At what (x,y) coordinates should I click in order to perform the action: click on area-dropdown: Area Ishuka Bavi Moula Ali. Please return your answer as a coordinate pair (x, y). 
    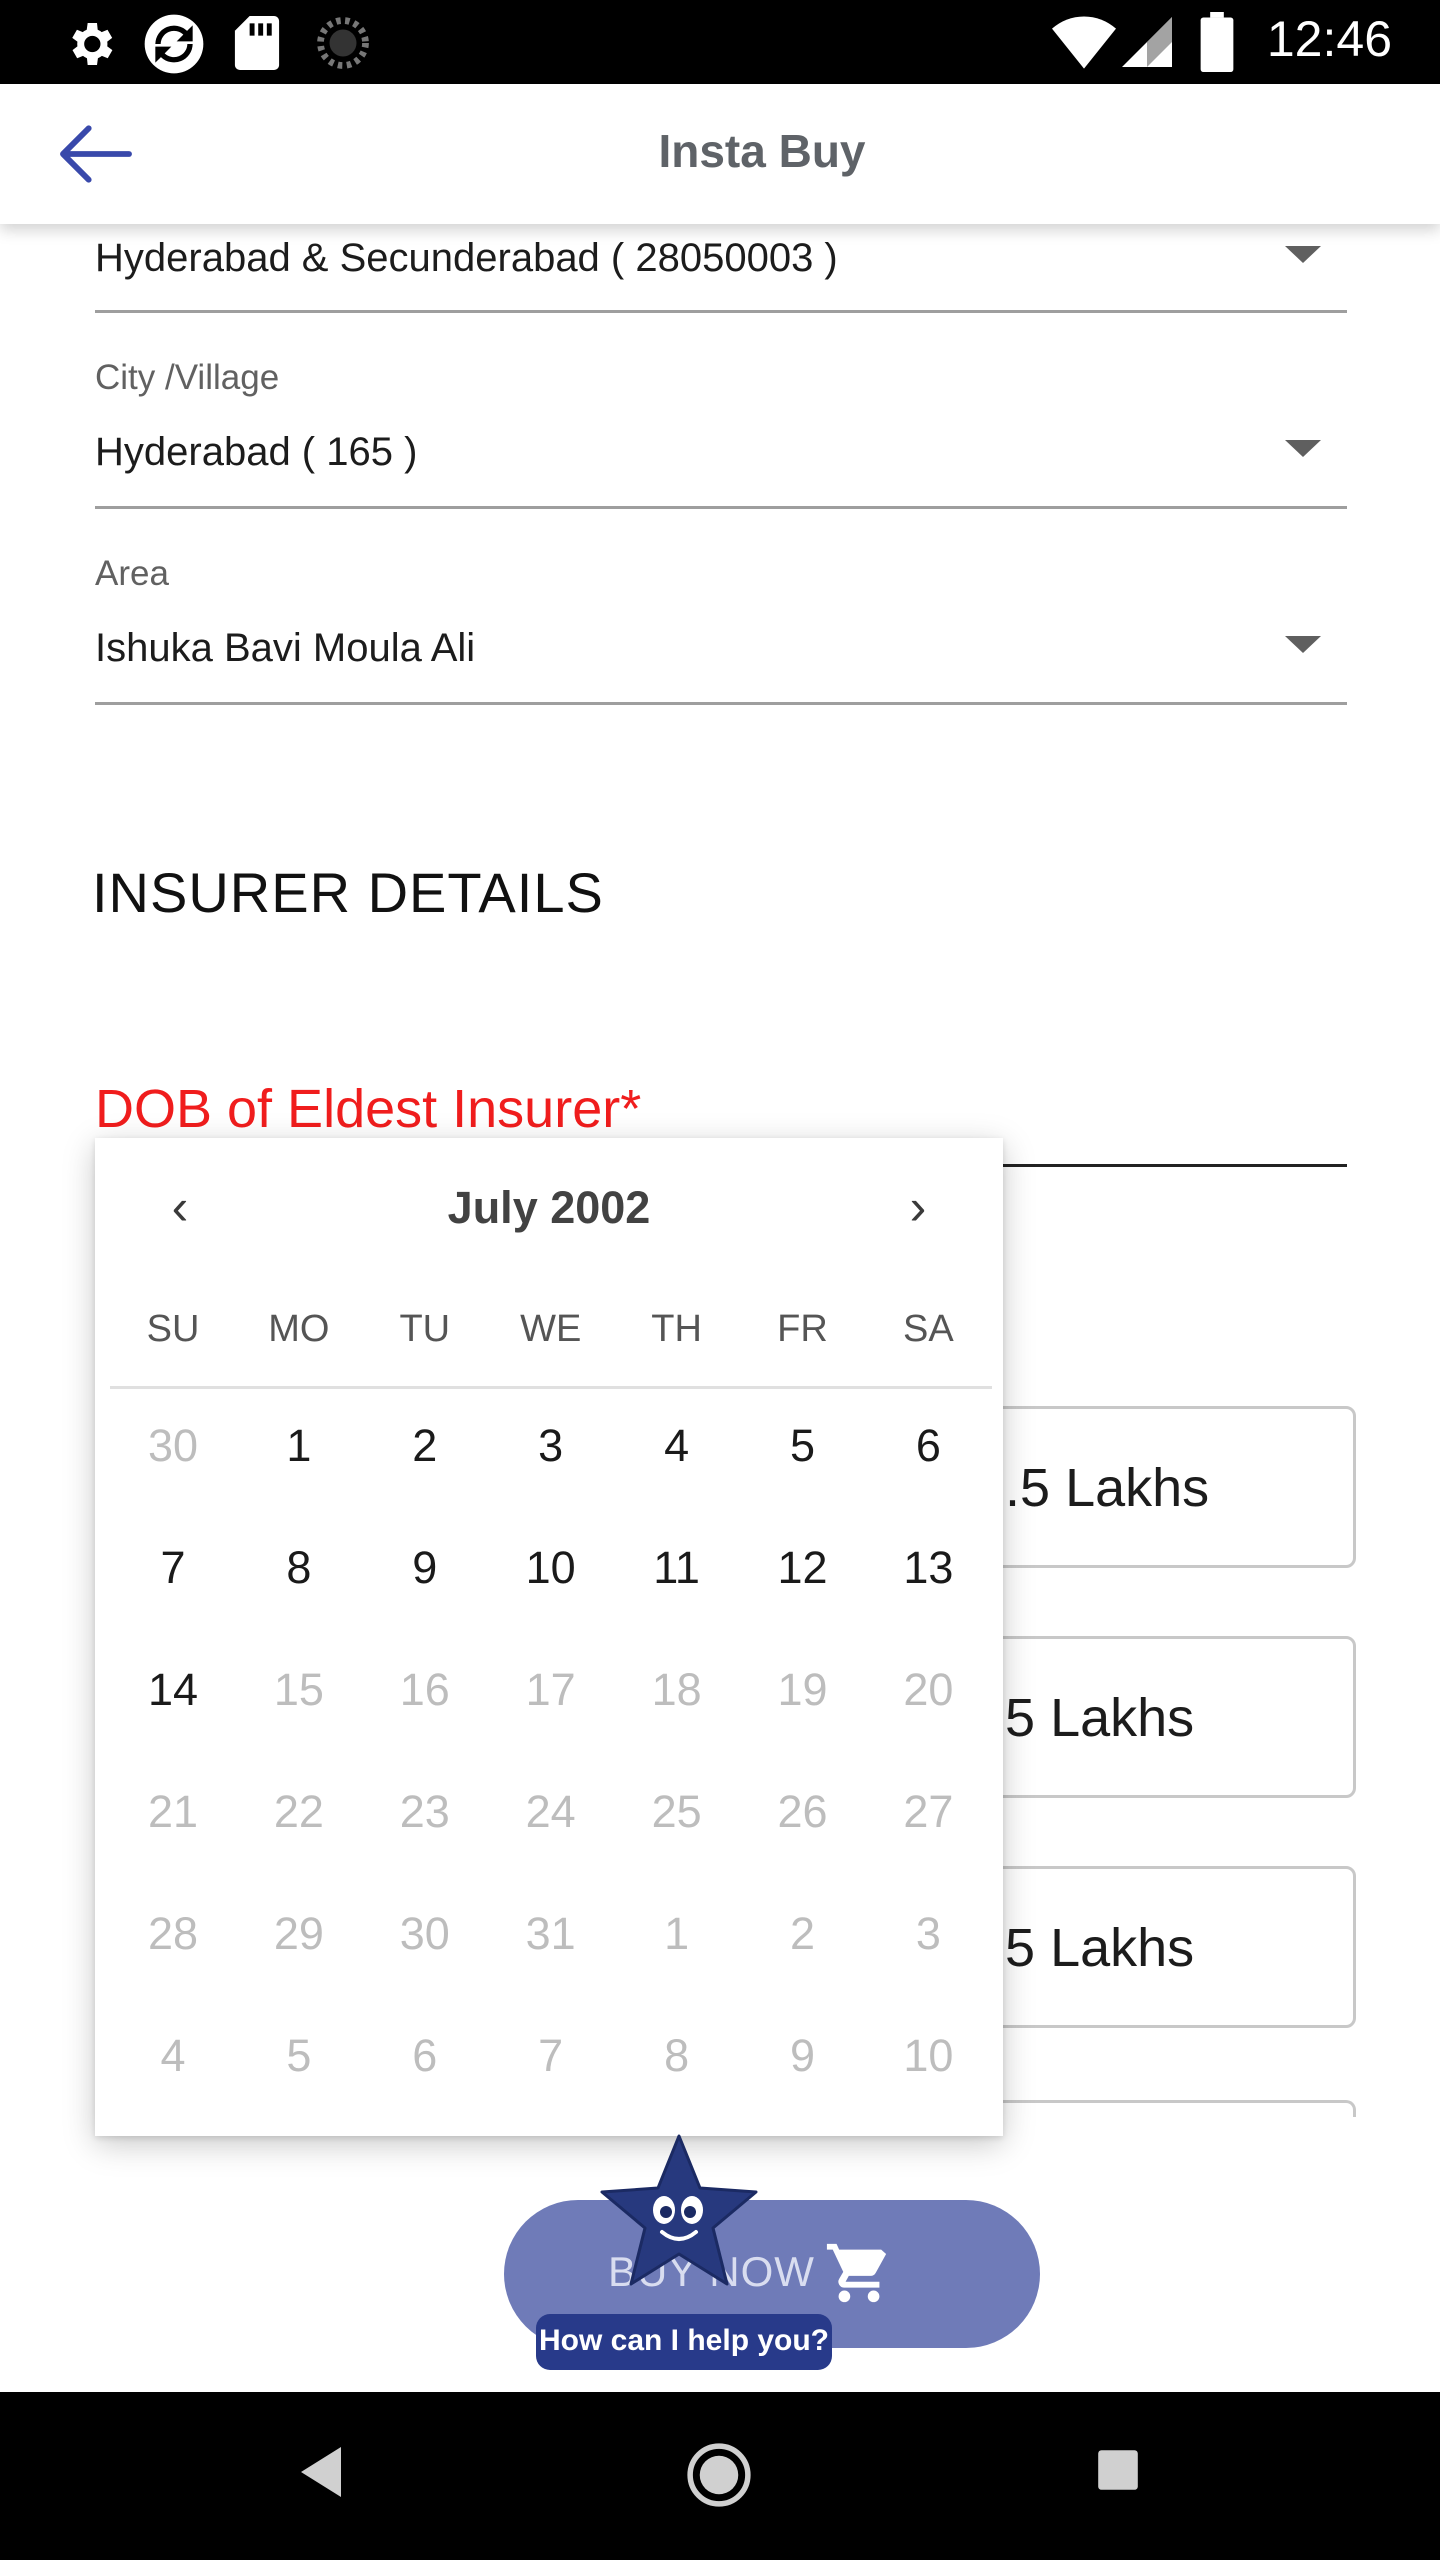
    Looking at the image, I should click on (721, 630).